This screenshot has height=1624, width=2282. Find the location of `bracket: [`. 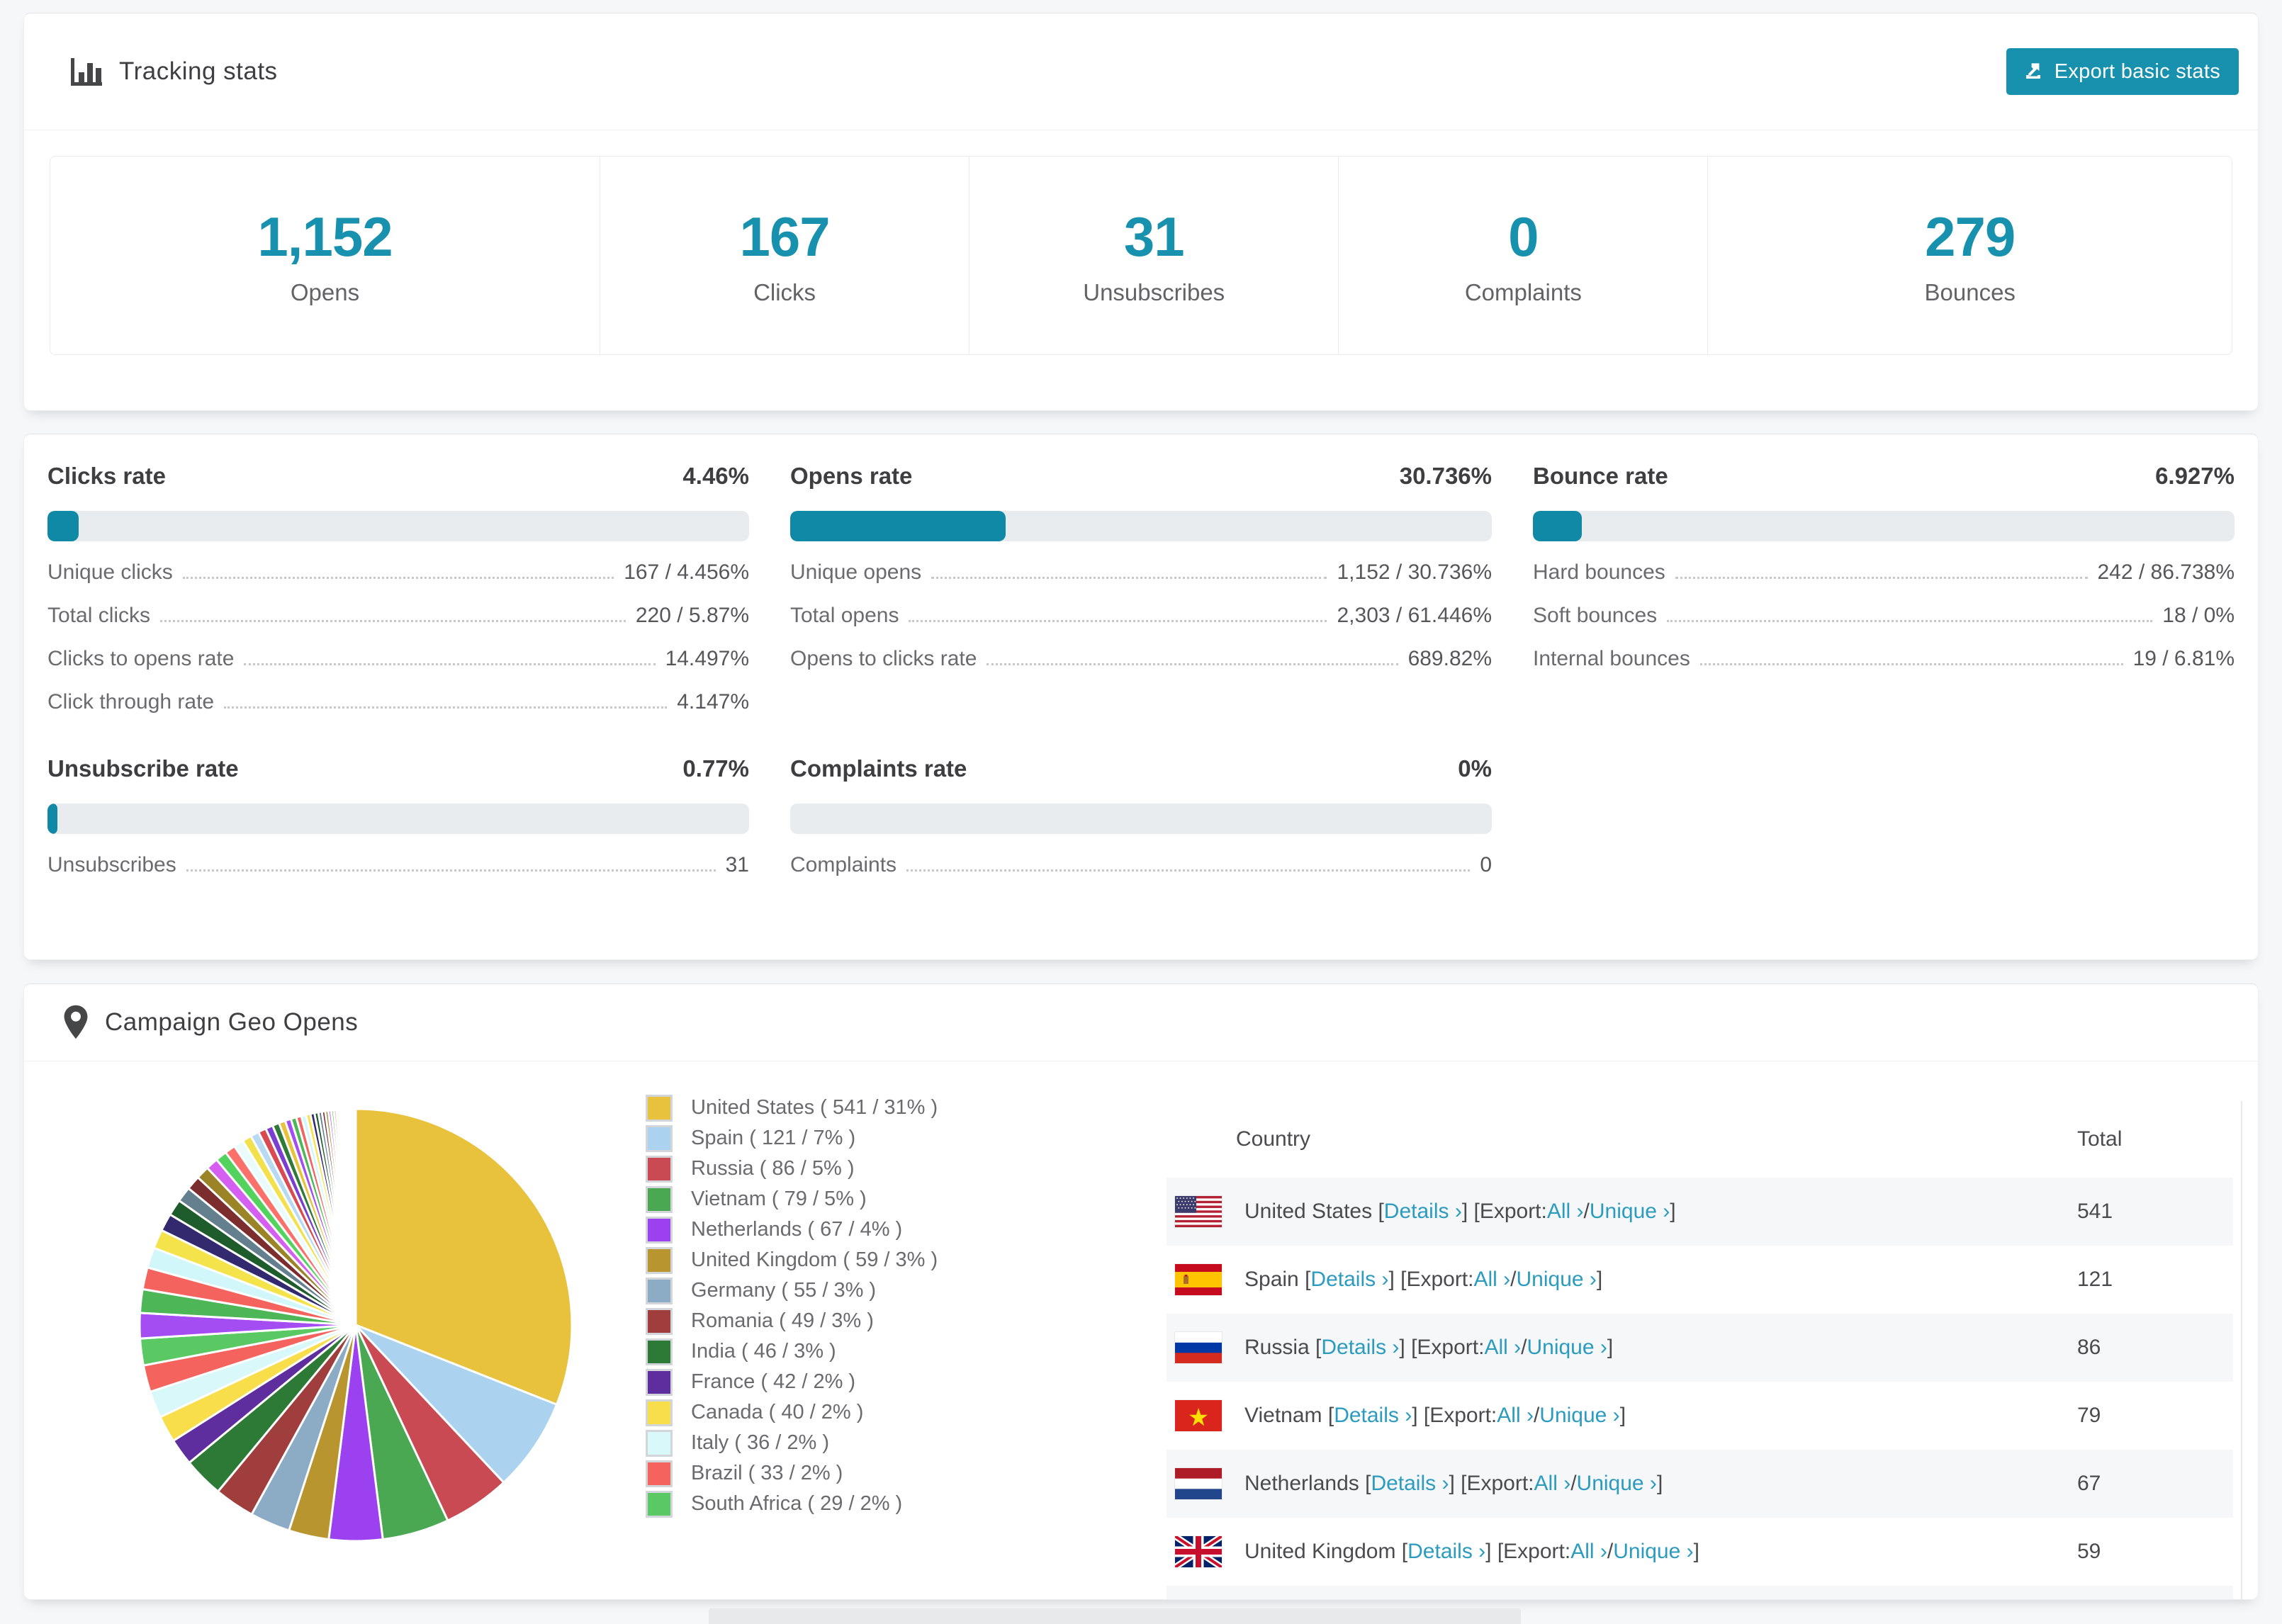

bracket: [ is located at coordinates (1401, 1551).